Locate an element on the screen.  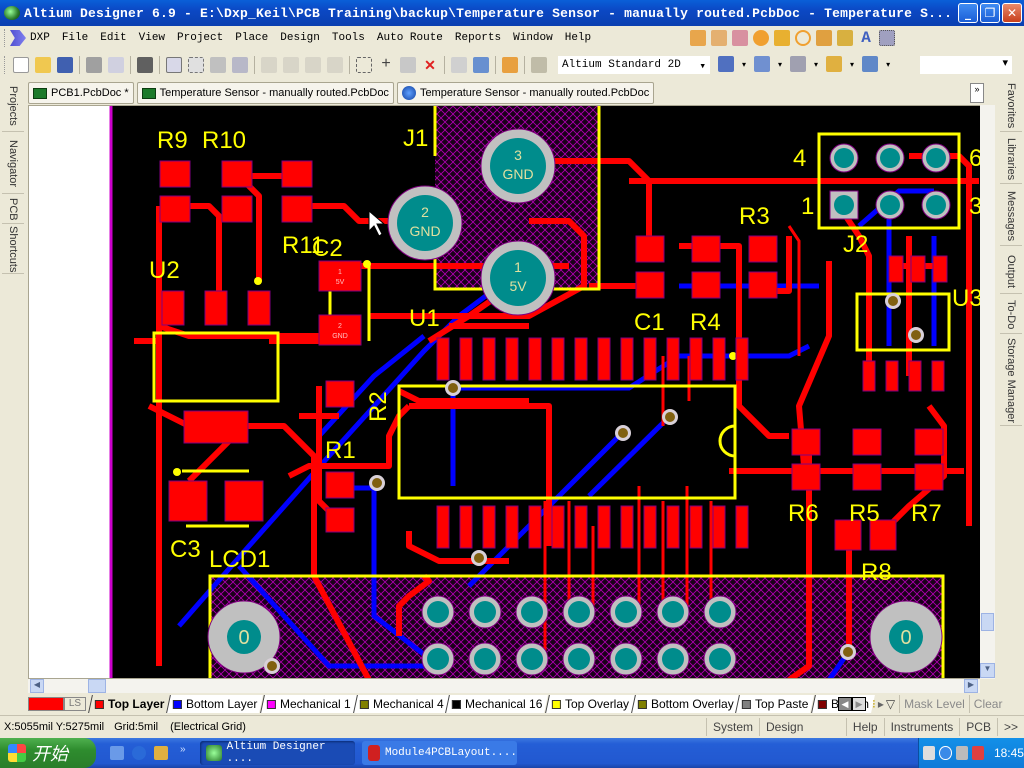
panel-tab-output: Output is located at coordinates (1011, 272).